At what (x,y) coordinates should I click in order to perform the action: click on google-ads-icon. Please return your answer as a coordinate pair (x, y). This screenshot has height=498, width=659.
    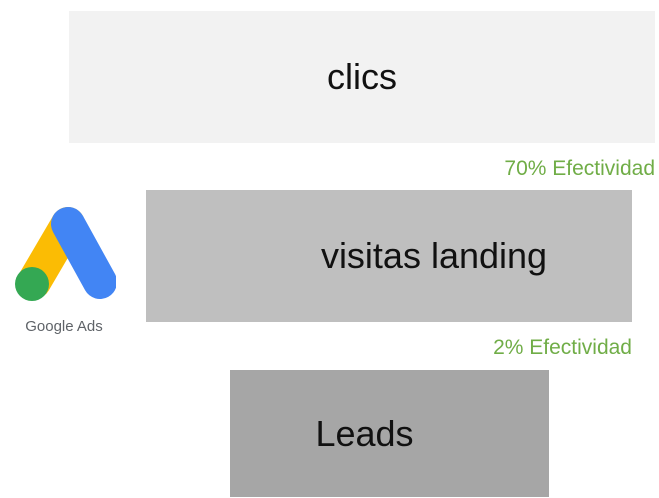
    Looking at the image, I should click on (65, 254).